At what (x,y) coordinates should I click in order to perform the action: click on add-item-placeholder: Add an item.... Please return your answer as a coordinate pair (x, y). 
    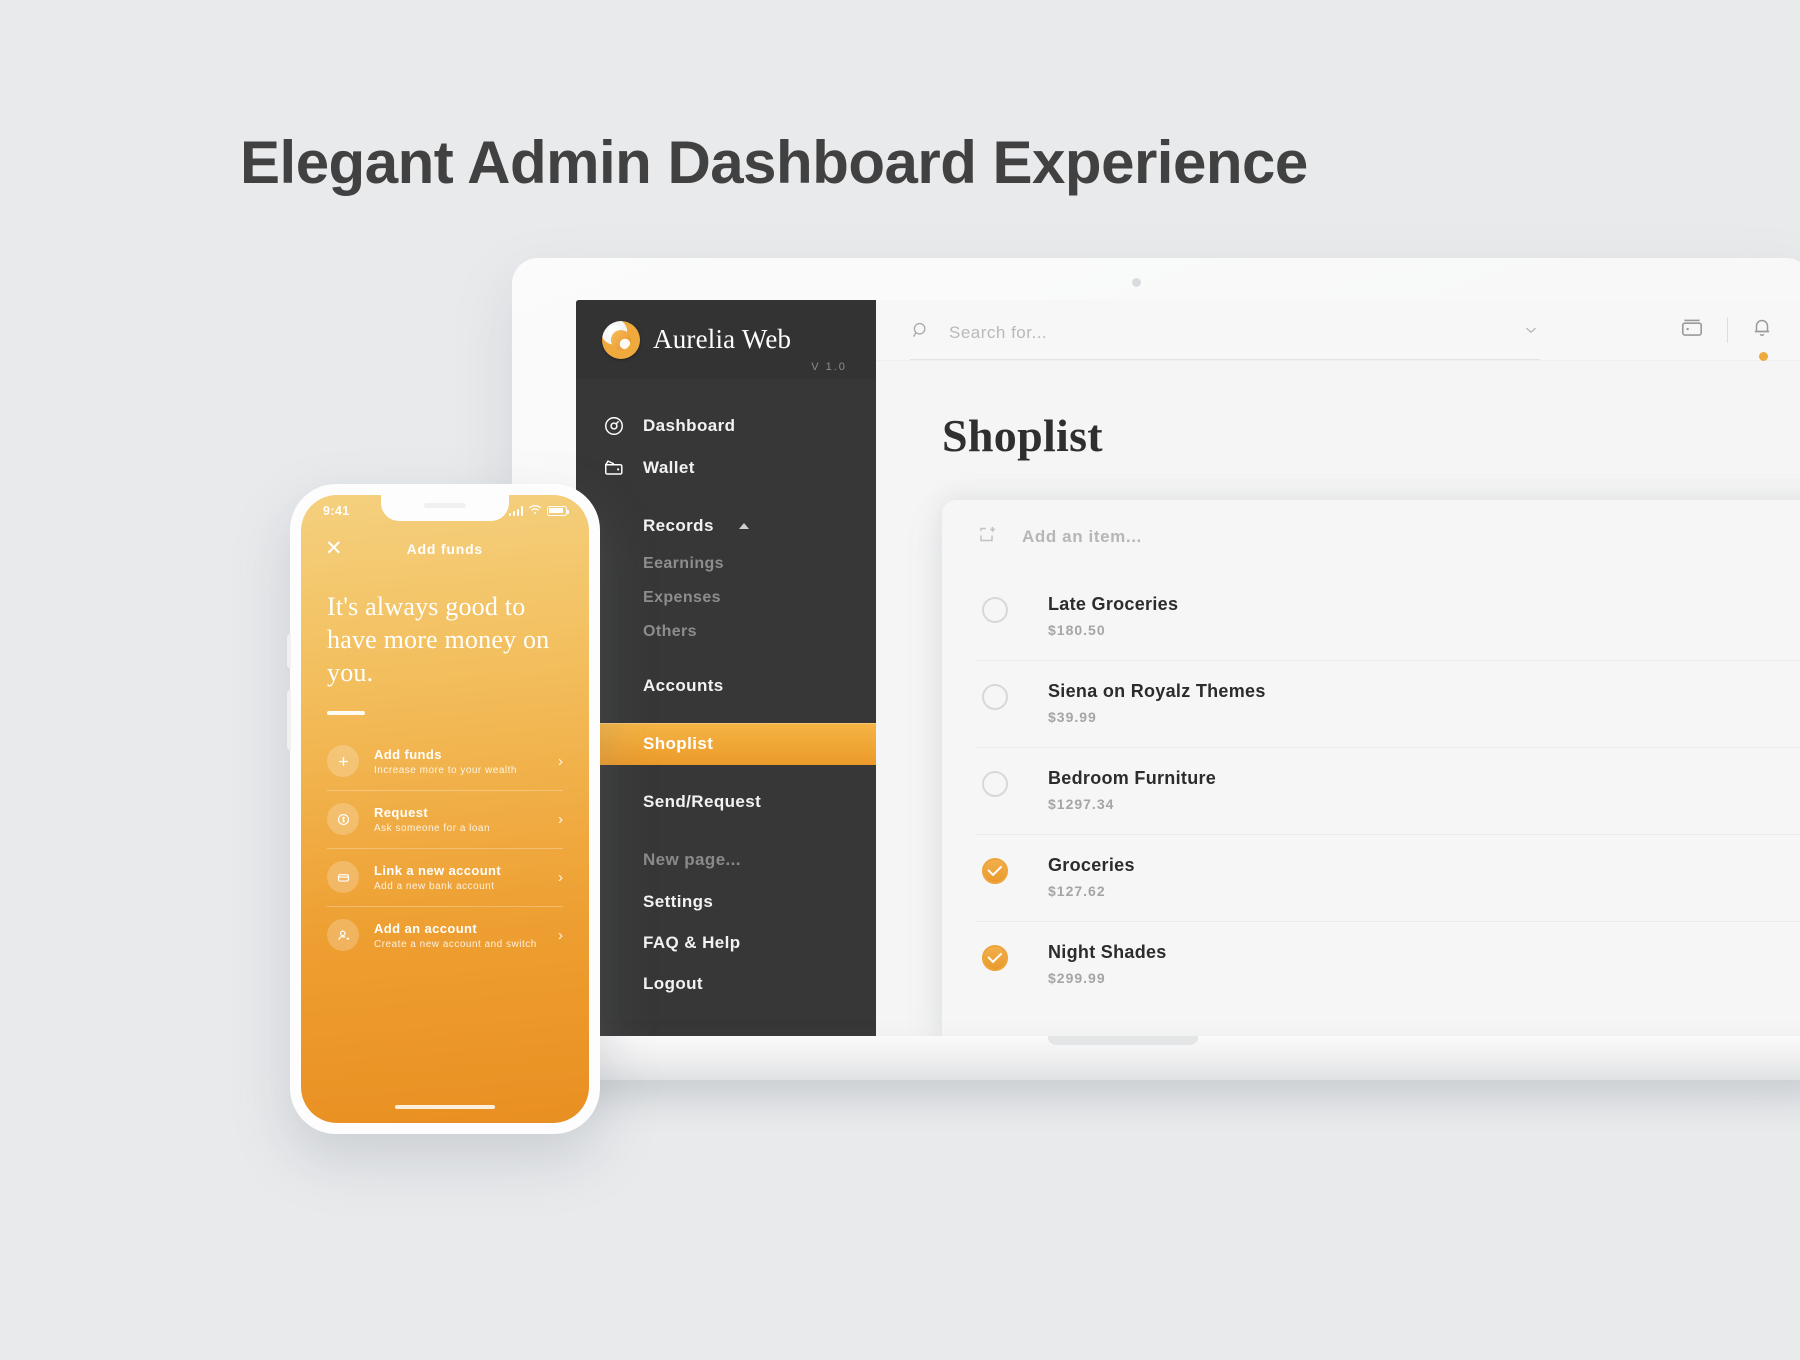
    Looking at the image, I should click on (1082, 536).